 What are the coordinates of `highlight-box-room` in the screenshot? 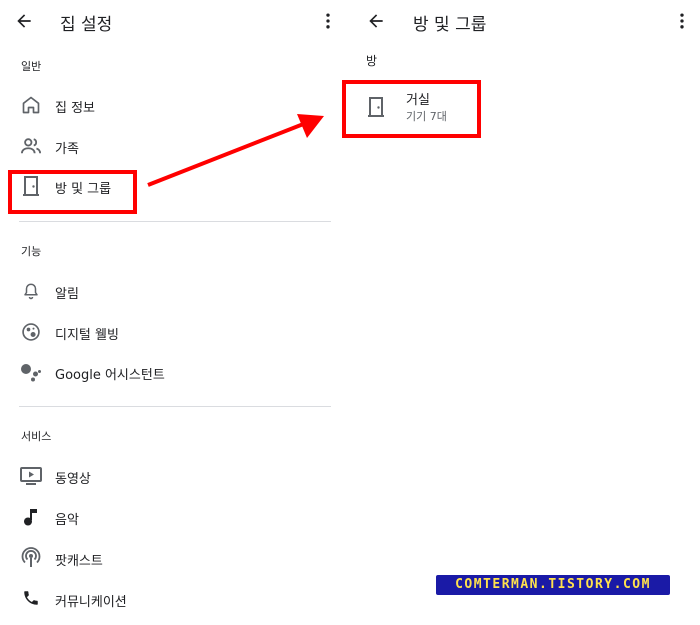 It's located at (411, 109).